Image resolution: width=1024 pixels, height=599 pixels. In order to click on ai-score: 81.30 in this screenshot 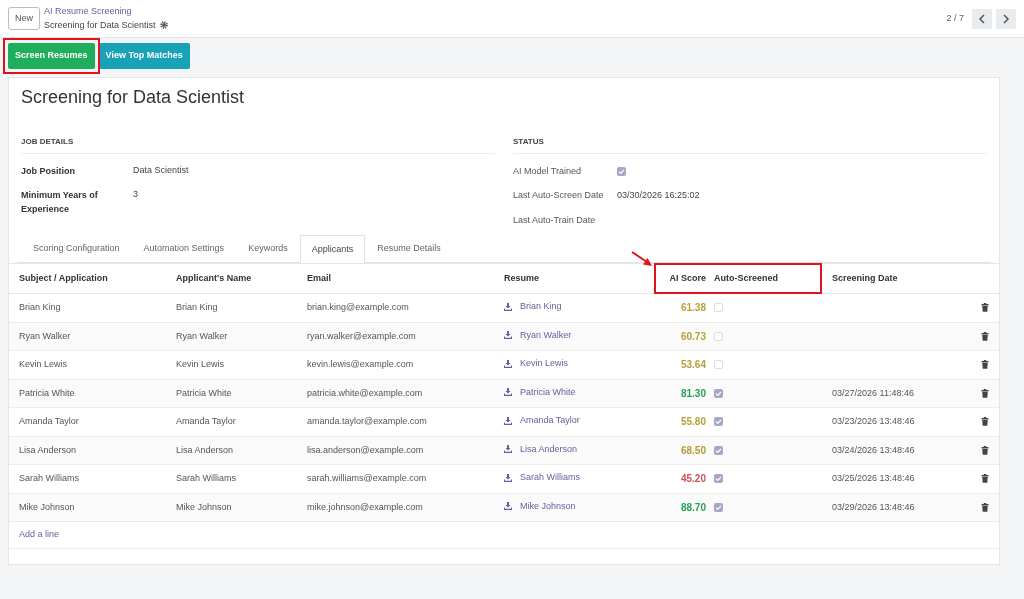, I will do `click(693, 393)`.